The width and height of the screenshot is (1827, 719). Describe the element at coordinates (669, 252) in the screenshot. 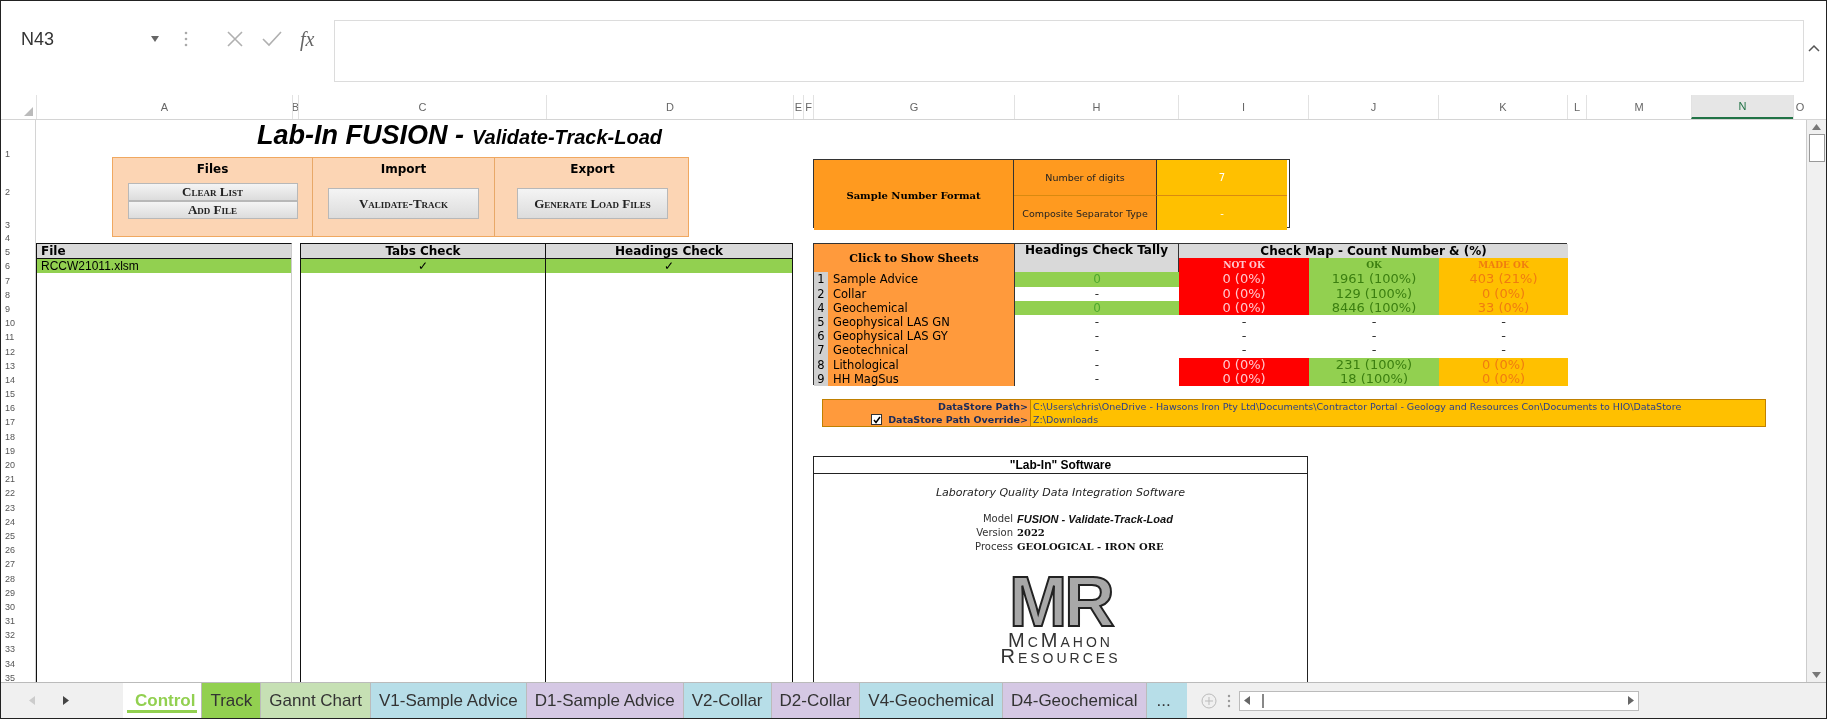

I see `column-heading: Headings Check` at that location.